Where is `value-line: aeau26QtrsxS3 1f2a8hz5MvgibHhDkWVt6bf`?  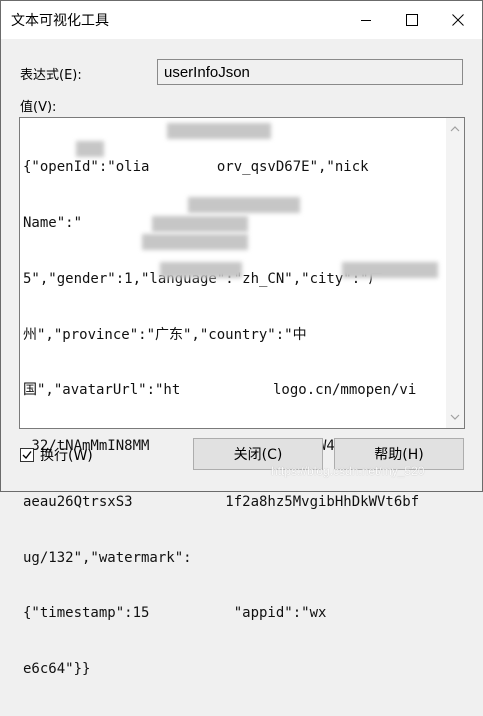
value-line: aeau26QtrsxS3 1f2a8hz5MvgibHhDkWVt6bf is located at coordinates (221, 501).